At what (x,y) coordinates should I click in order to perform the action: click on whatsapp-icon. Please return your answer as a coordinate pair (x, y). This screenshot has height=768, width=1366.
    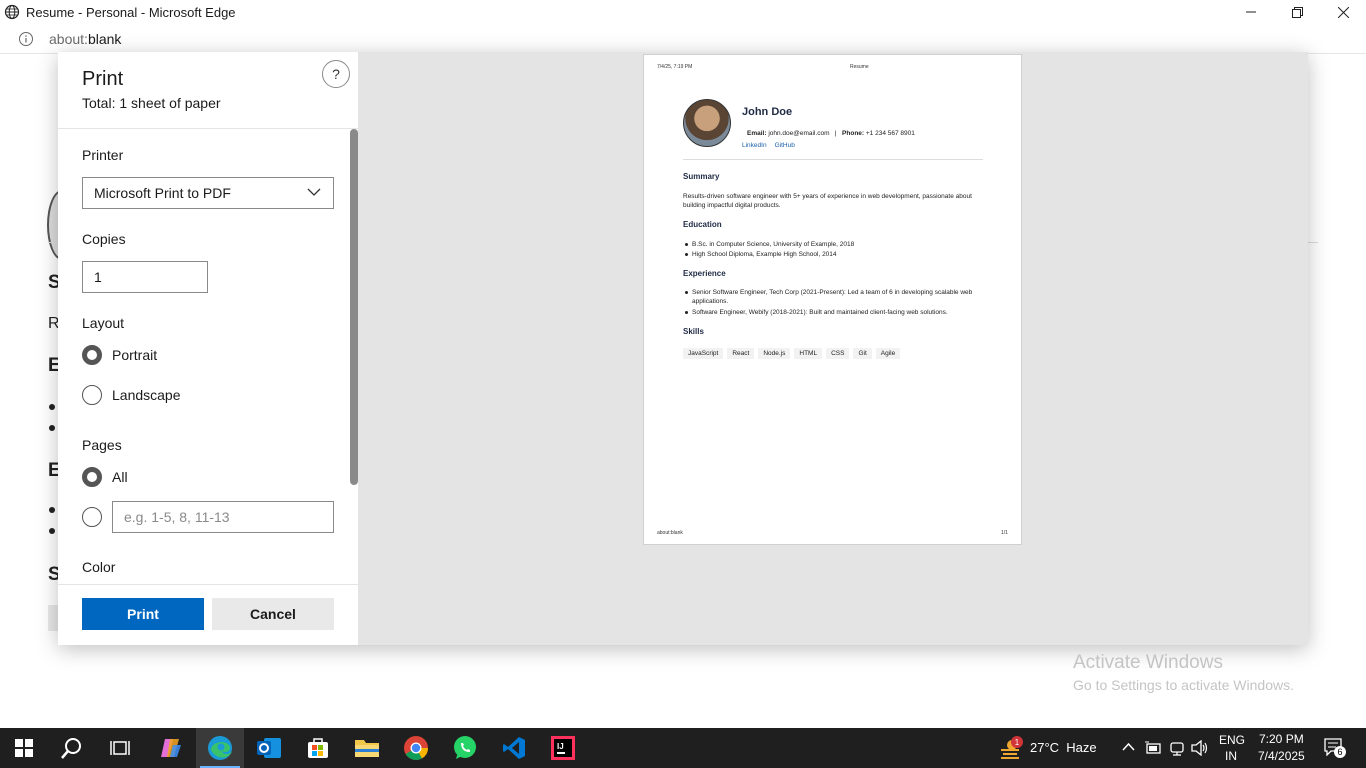
    Looking at the image, I should click on (465, 747).